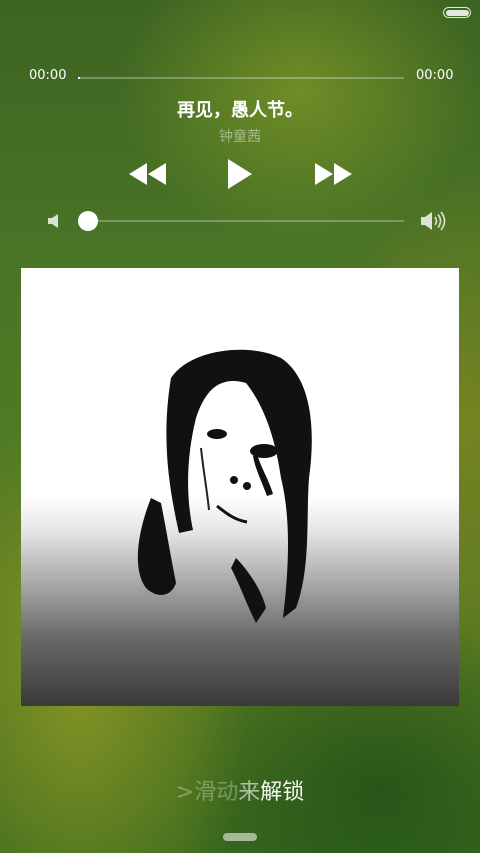  Describe the element at coordinates (248, 590) in the screenshot. I see `hair-right-lock` at that location.